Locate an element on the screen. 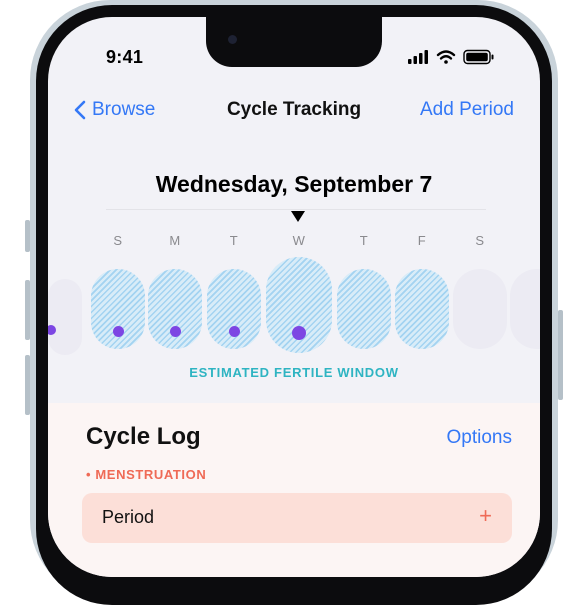  menstruation-label: MENSTRUATION is located at coordinates (151, 474).